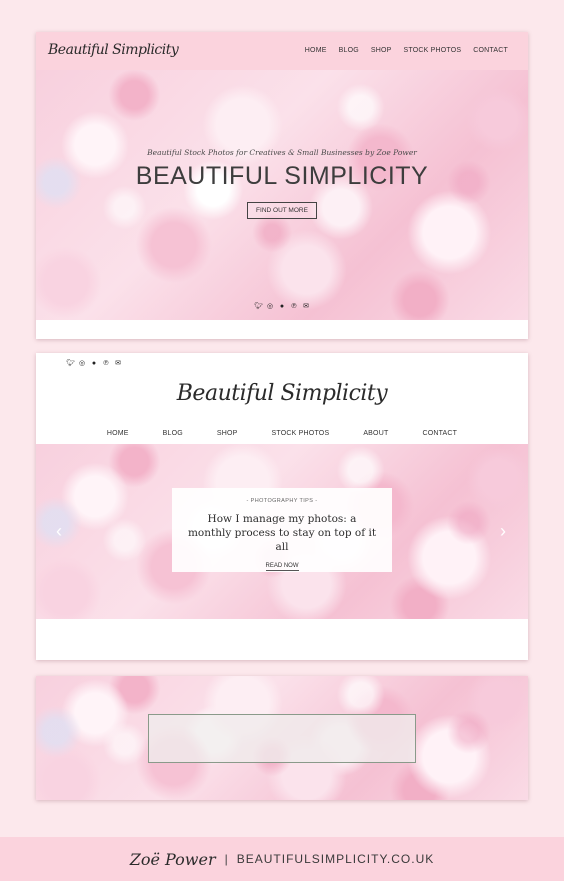 The image size is (564, 881). What do you see at coordinates (503, 531) in the screenshot?
I see `slider-next-arrow-icon: ›` at bounding box center [503, 531].